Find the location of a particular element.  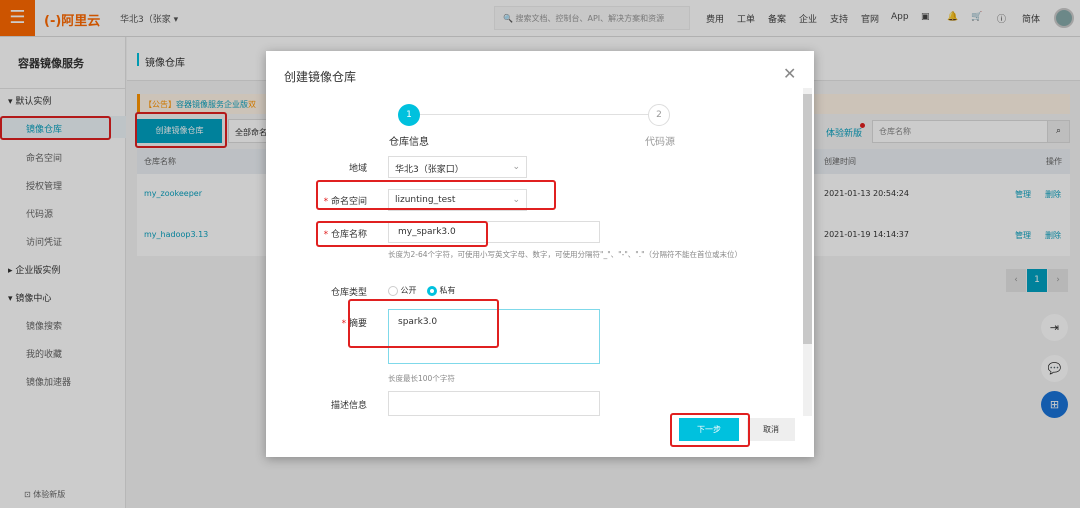

repo-type-label: 仓库类型 is located at coordinates (348, 293).